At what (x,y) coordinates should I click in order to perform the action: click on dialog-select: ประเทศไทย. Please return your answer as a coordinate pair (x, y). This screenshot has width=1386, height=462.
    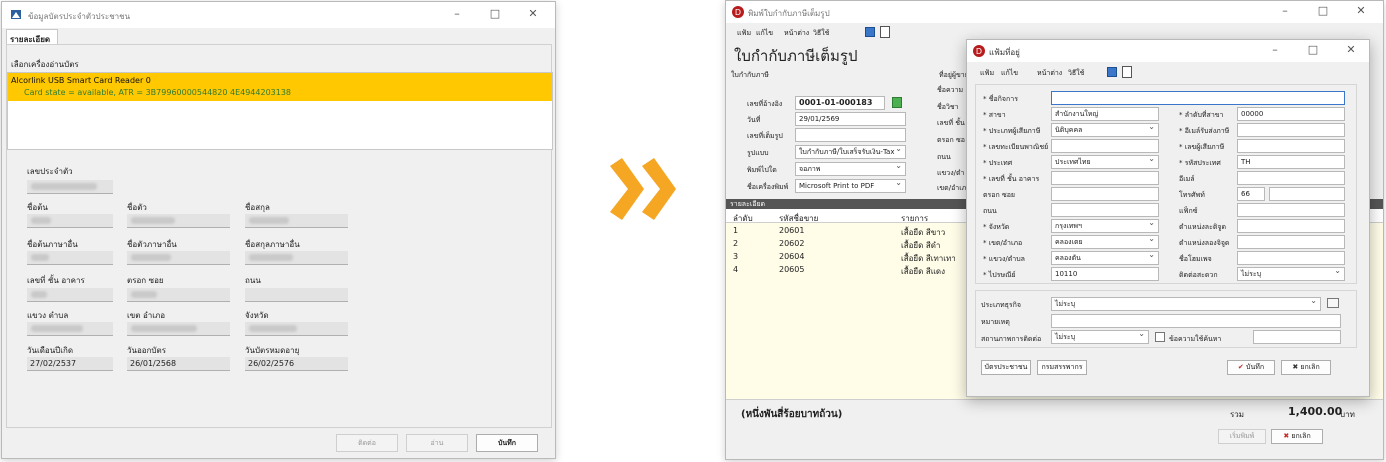
    Looking at the image, I should click on (1105, 162).